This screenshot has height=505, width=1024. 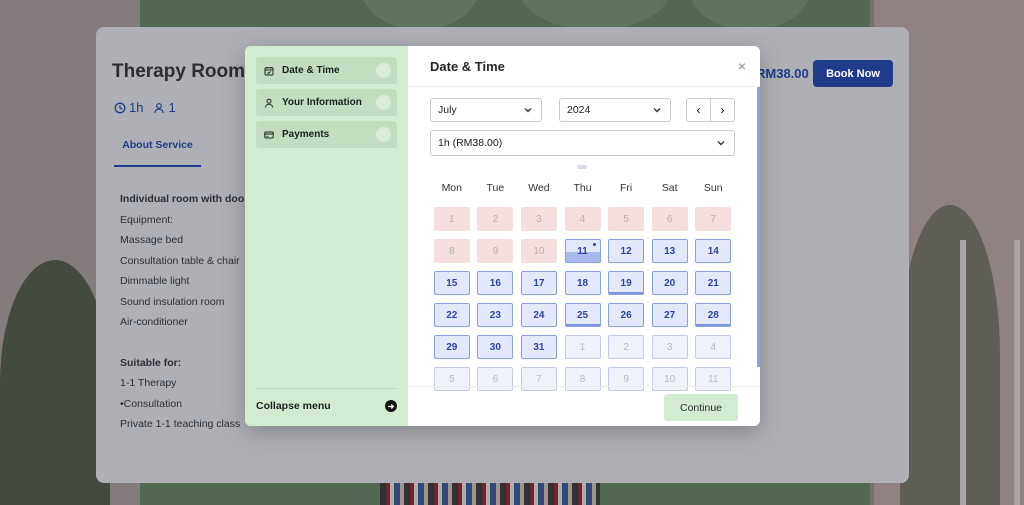 I want to click on service-capacity: 1, so click(x=172, y=107).